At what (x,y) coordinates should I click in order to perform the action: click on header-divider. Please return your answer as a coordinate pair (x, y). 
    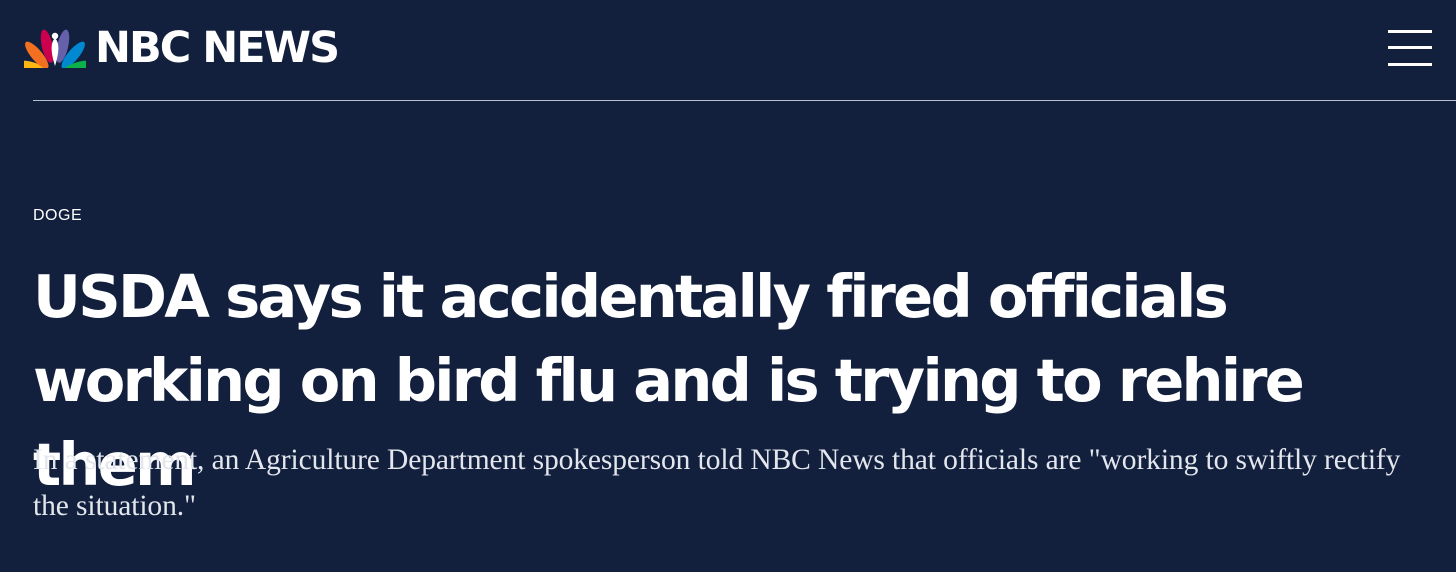
    Looking at the image, I should click on (744, 100).